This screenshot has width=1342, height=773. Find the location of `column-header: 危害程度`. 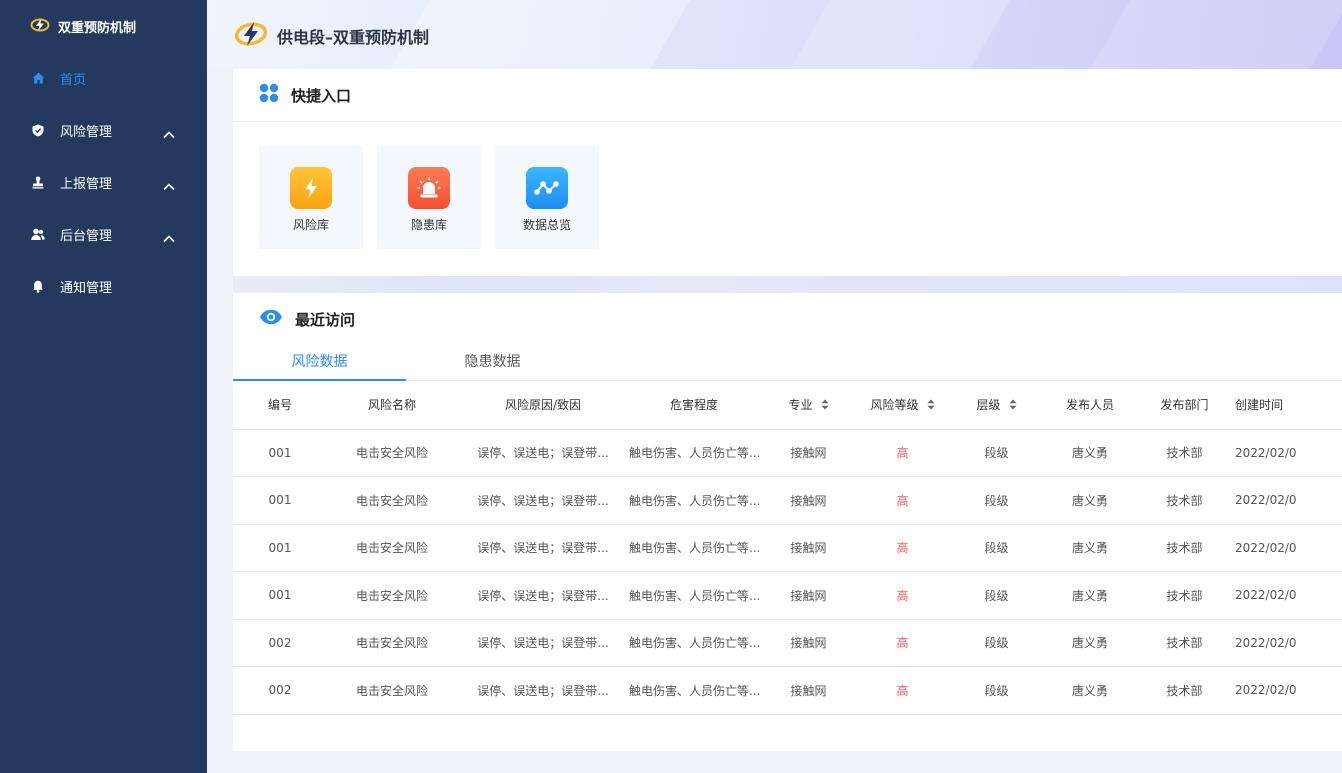

column-header: 危害程度 is located at coordinates (694, 405).